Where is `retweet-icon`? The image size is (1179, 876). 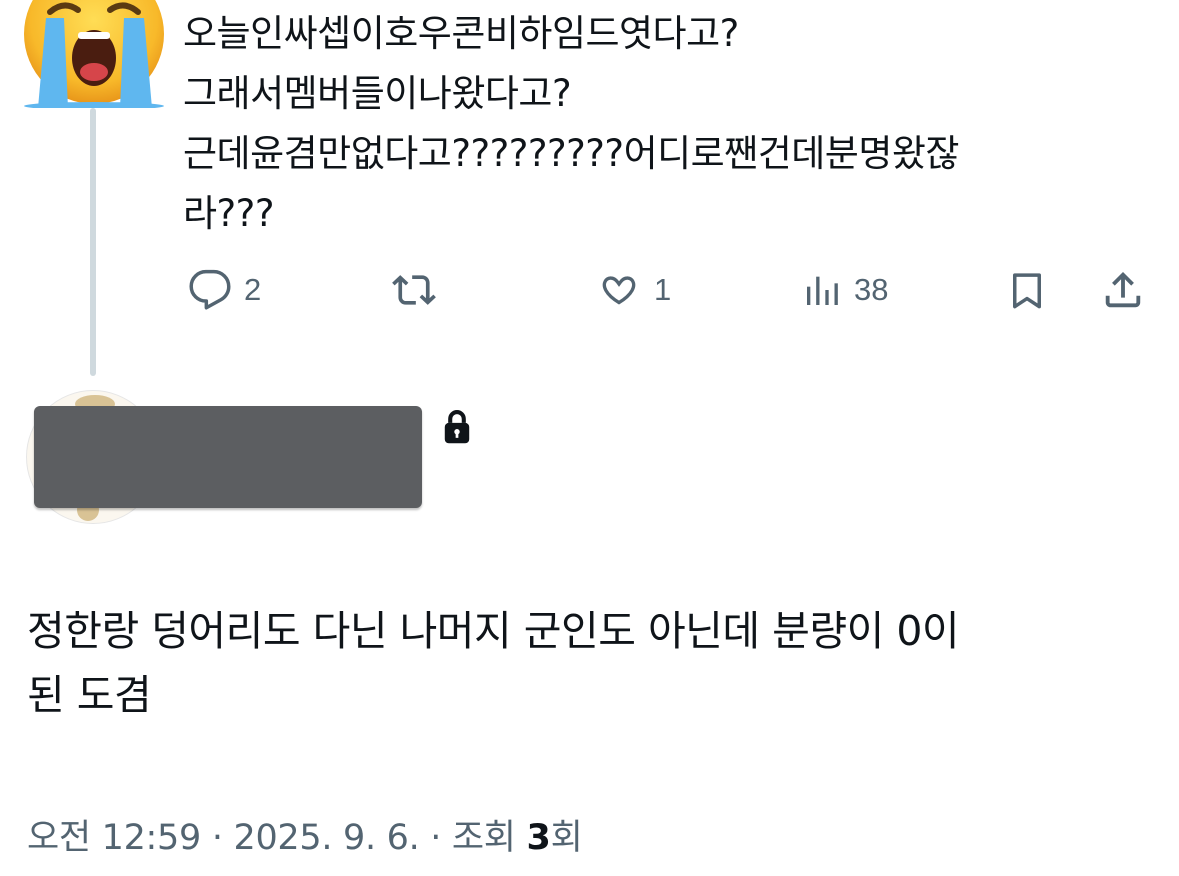 retweet-icon is located at coordinates (414, 290).